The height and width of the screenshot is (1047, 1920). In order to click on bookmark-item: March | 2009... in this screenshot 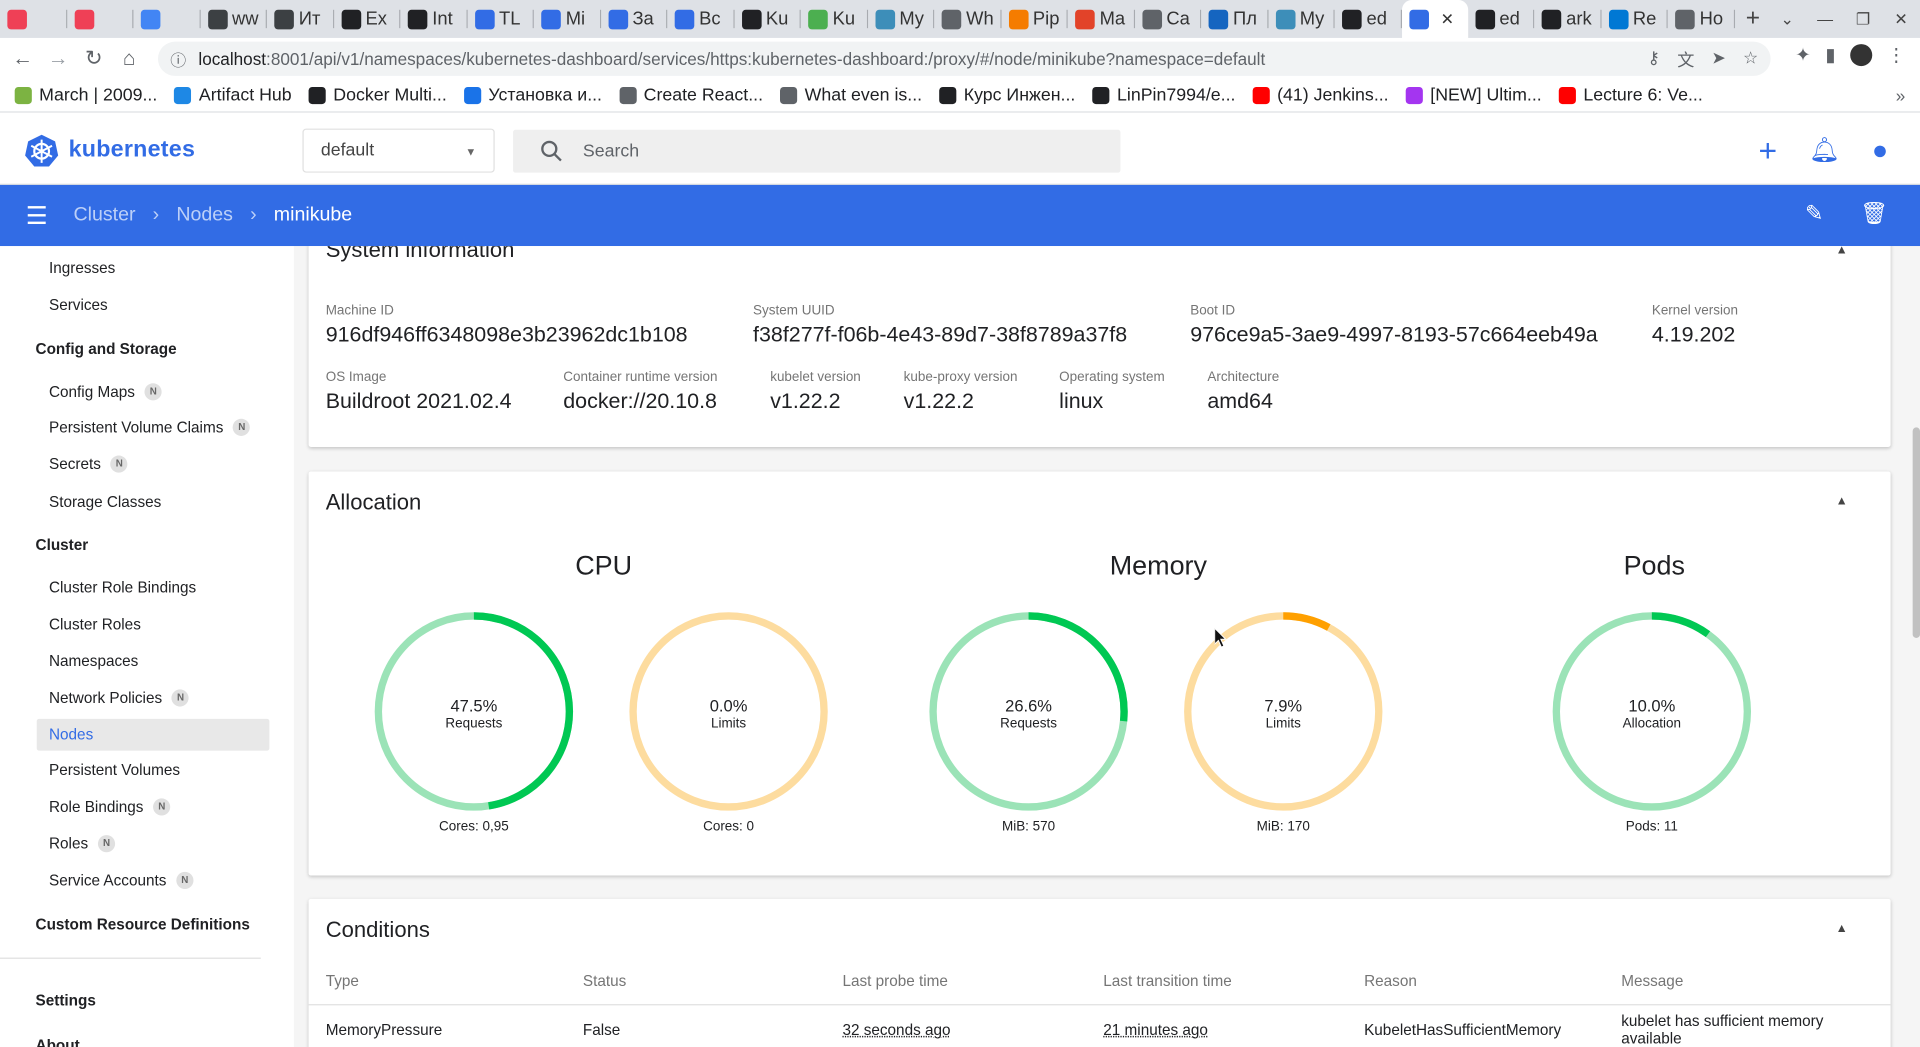, I will do `click(86, 95)`.